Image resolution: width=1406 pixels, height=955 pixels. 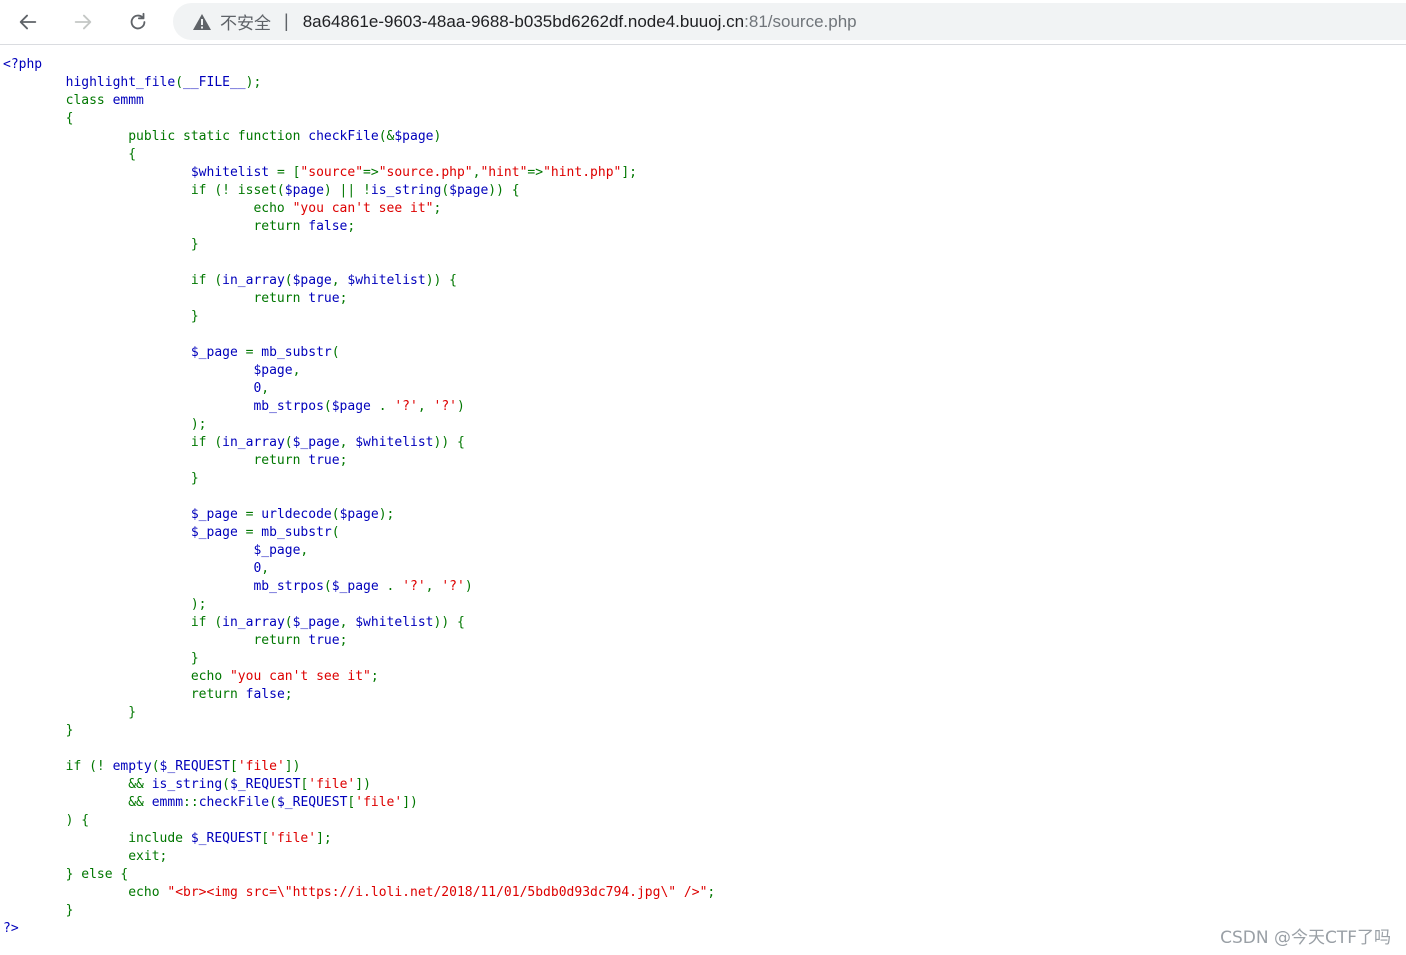 I want to click on reload-button, so click(x=138, y=22).